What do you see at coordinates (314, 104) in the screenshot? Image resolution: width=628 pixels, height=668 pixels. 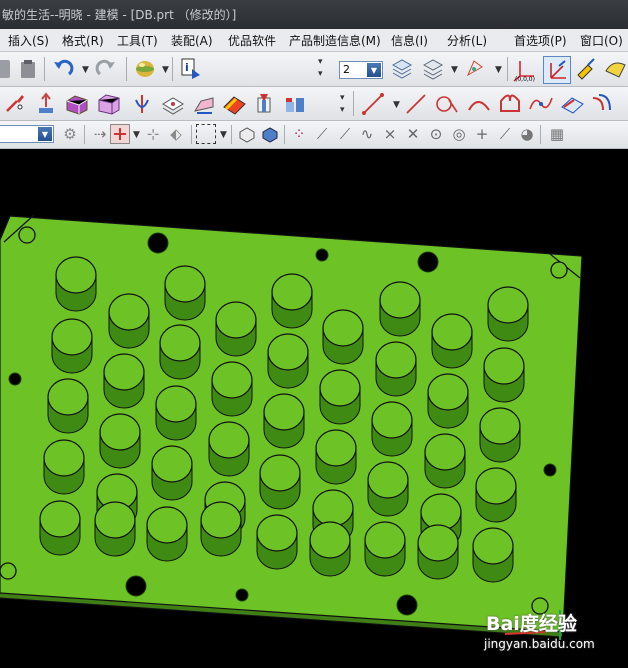 I see `feature-toolbar: ▾ ▾ ▼` at bounding box center [314, 104].